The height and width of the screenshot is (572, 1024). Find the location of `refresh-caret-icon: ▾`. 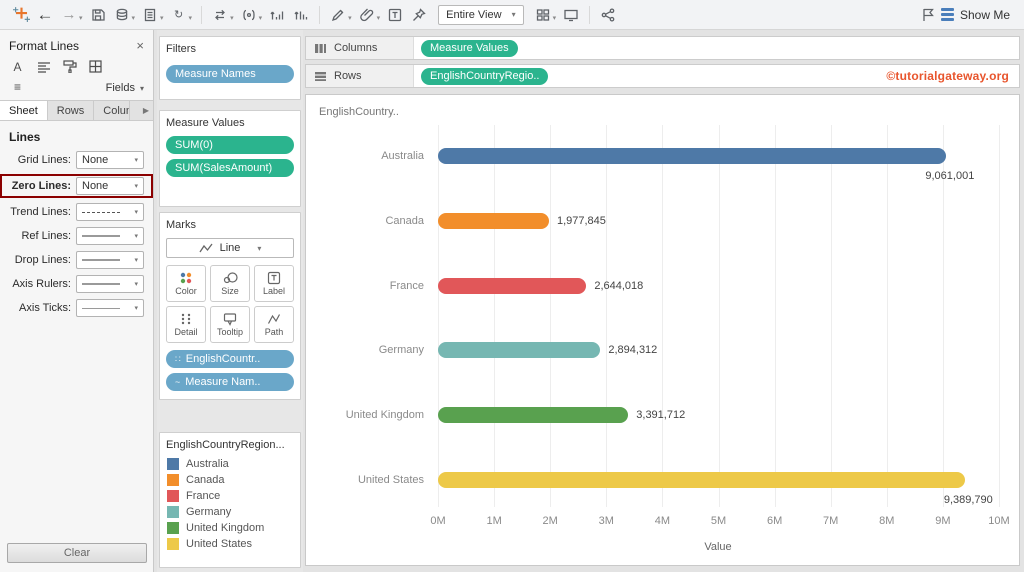

refresh-caret-icon: ▾ is located at coordinates (191, 18).